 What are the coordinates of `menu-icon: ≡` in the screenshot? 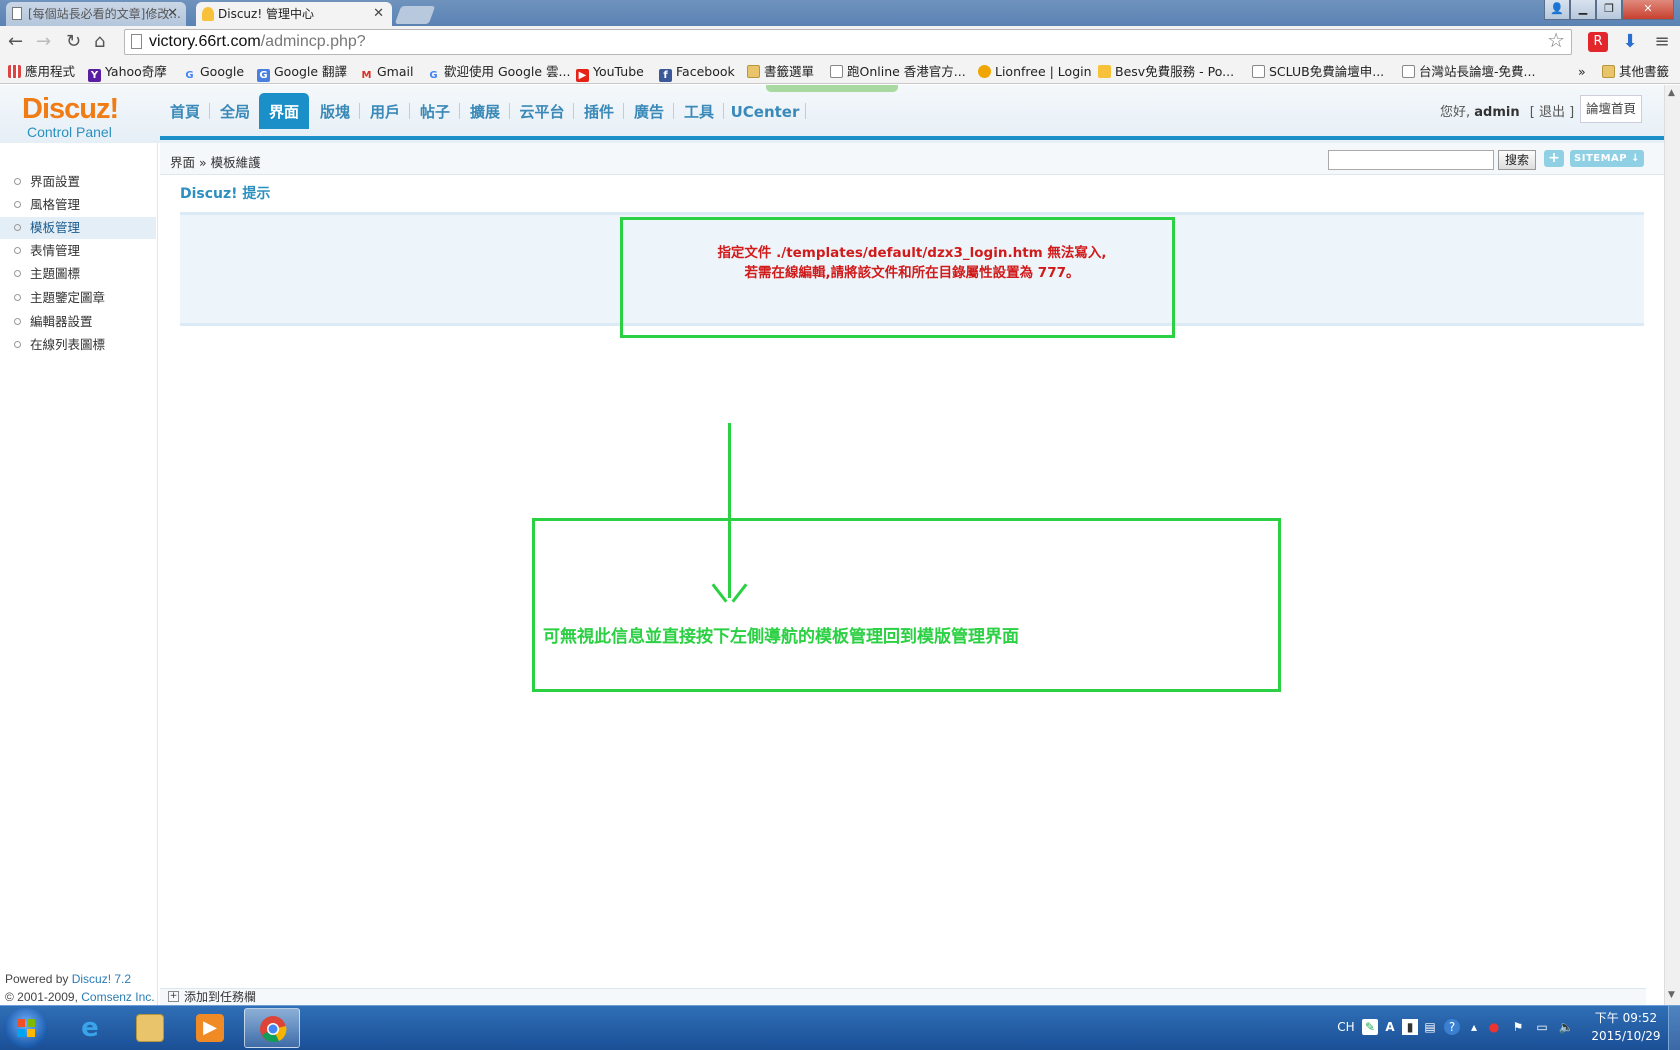 It's located at (1662, 42).